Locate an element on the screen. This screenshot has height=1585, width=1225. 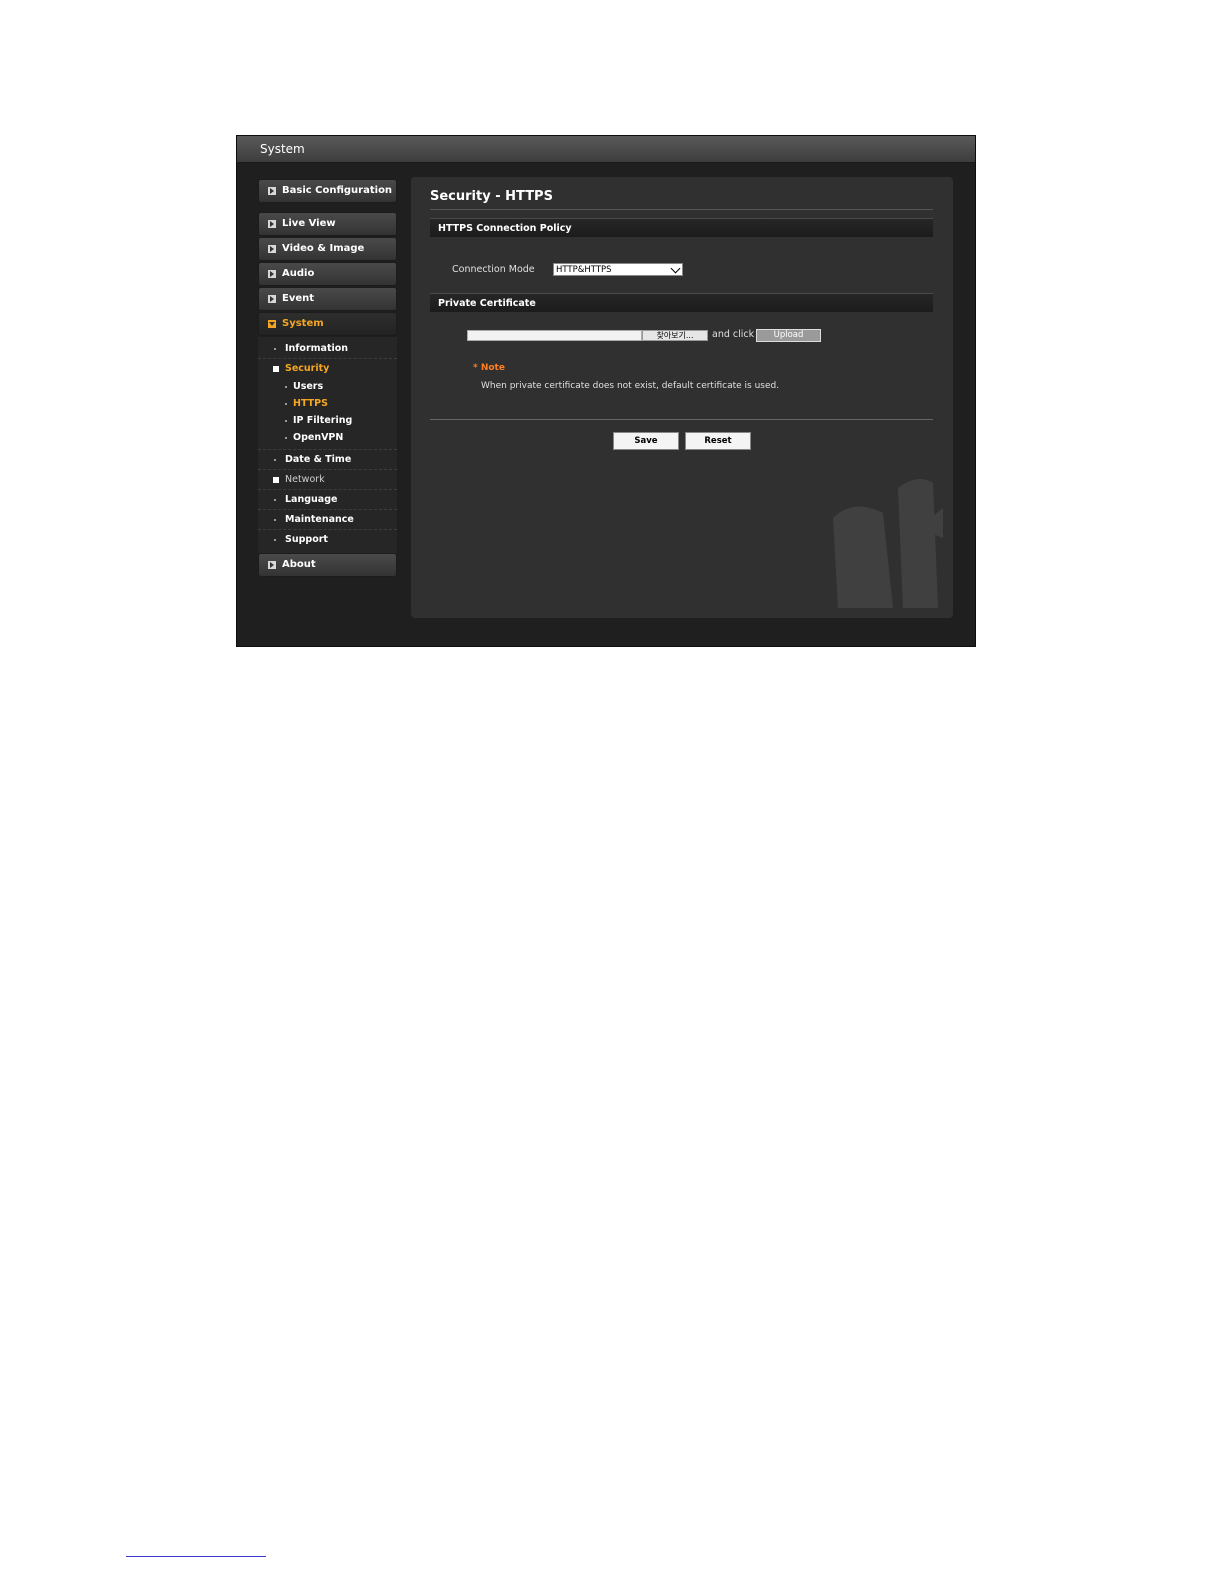
window-title: System is located at coordinates (606, 149).